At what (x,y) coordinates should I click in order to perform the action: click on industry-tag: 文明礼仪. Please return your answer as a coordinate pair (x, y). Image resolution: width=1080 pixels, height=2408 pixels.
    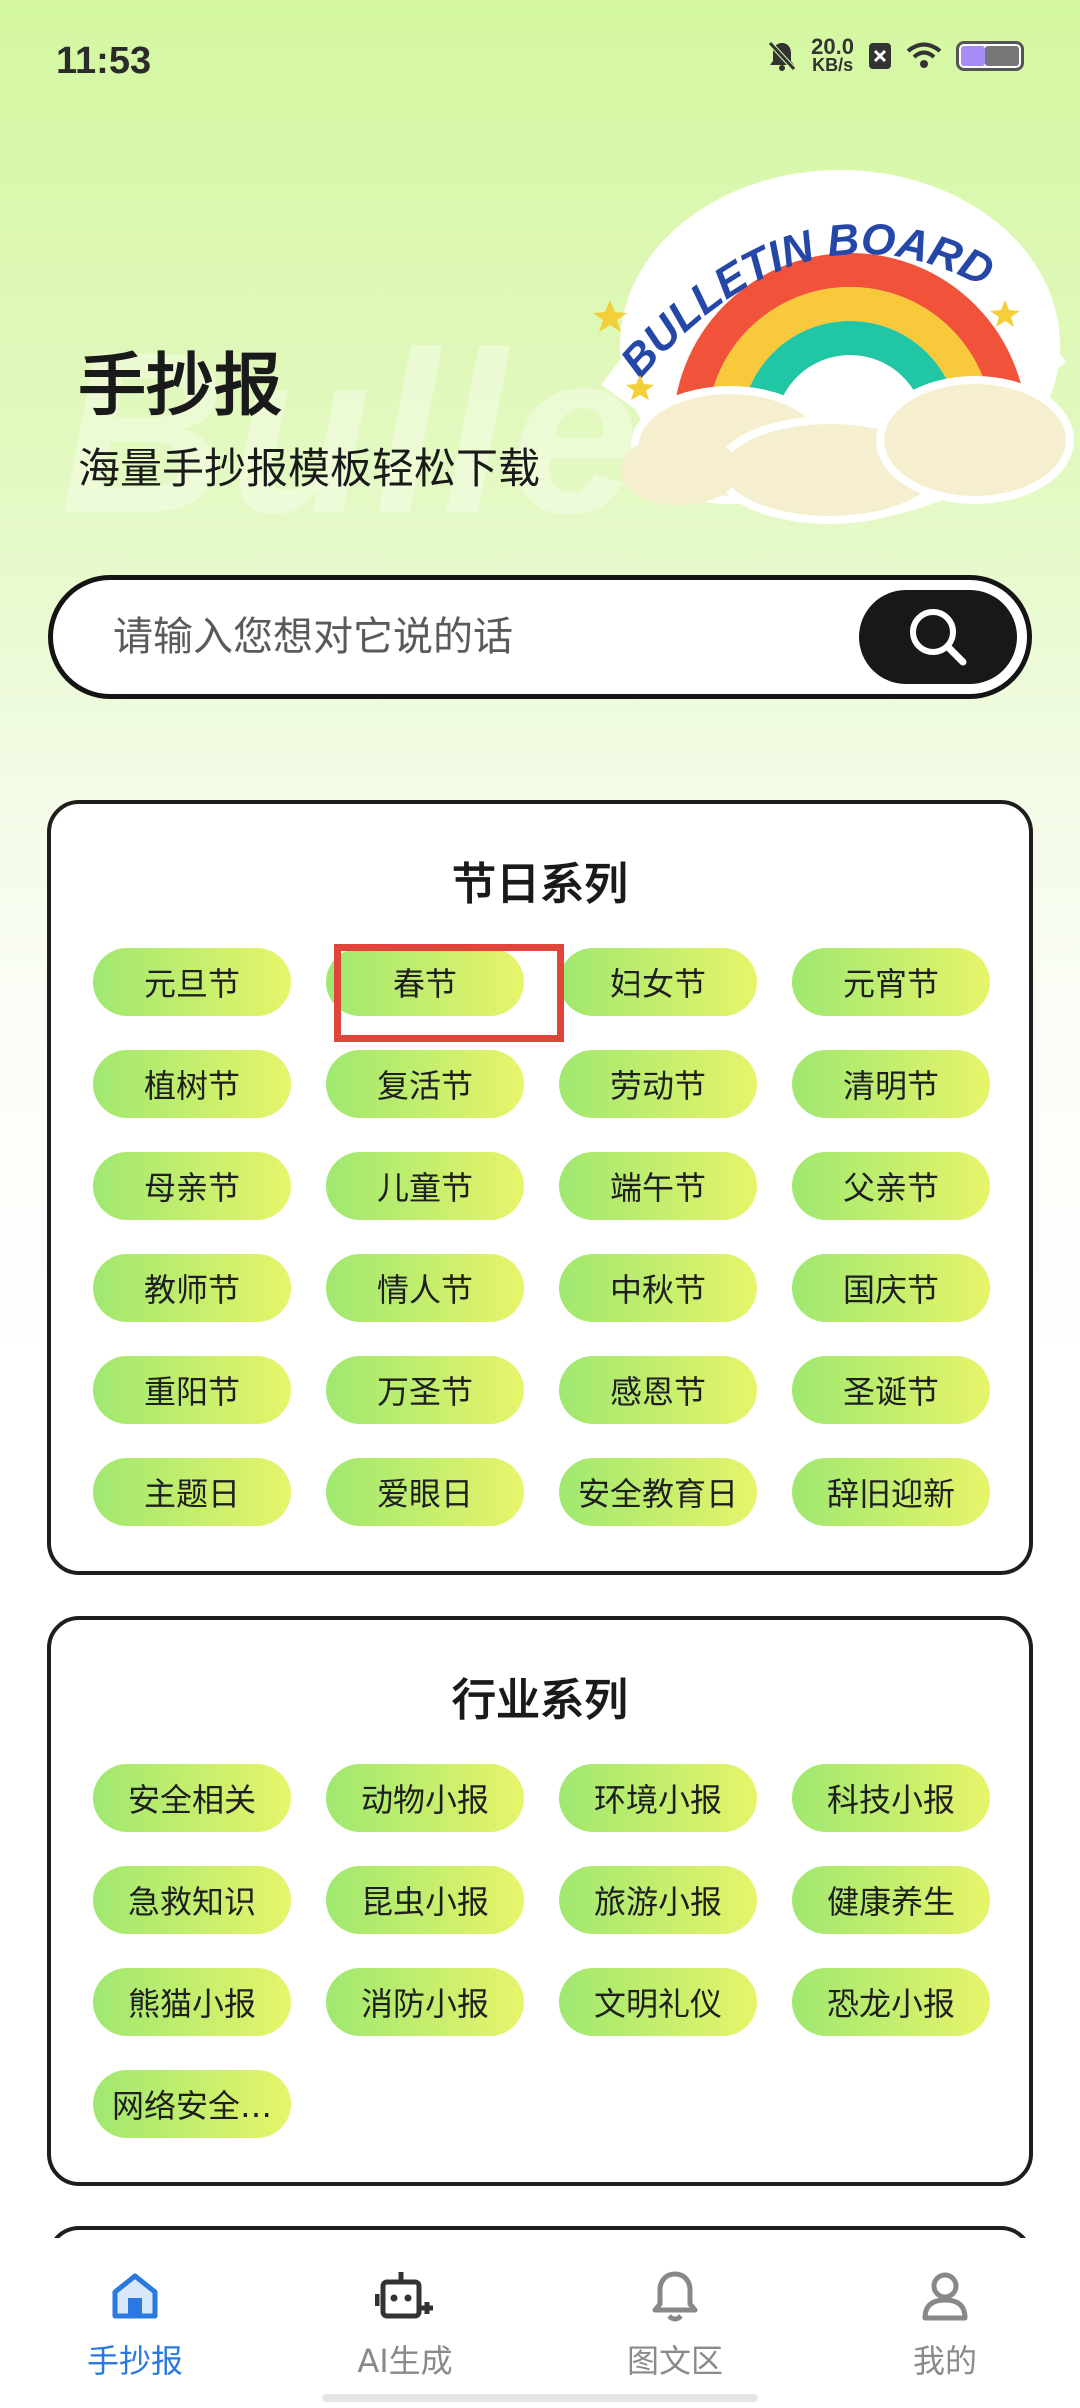
    Looking at the image, I should click on (658, 2002).